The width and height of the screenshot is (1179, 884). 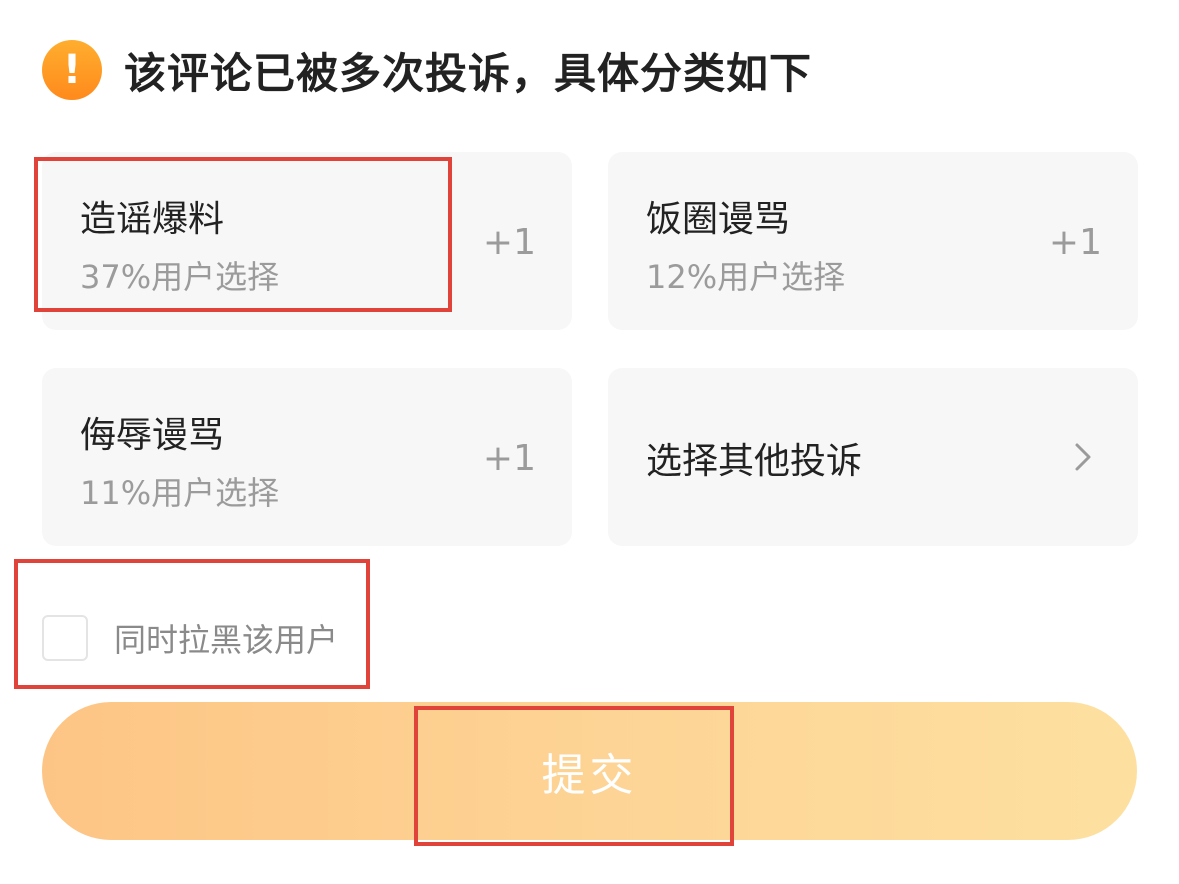 What do you see at coordinates (180, 277) in the screenshot?
I see `option-percent: 37%用户选择` at bounding box center [180, 277].